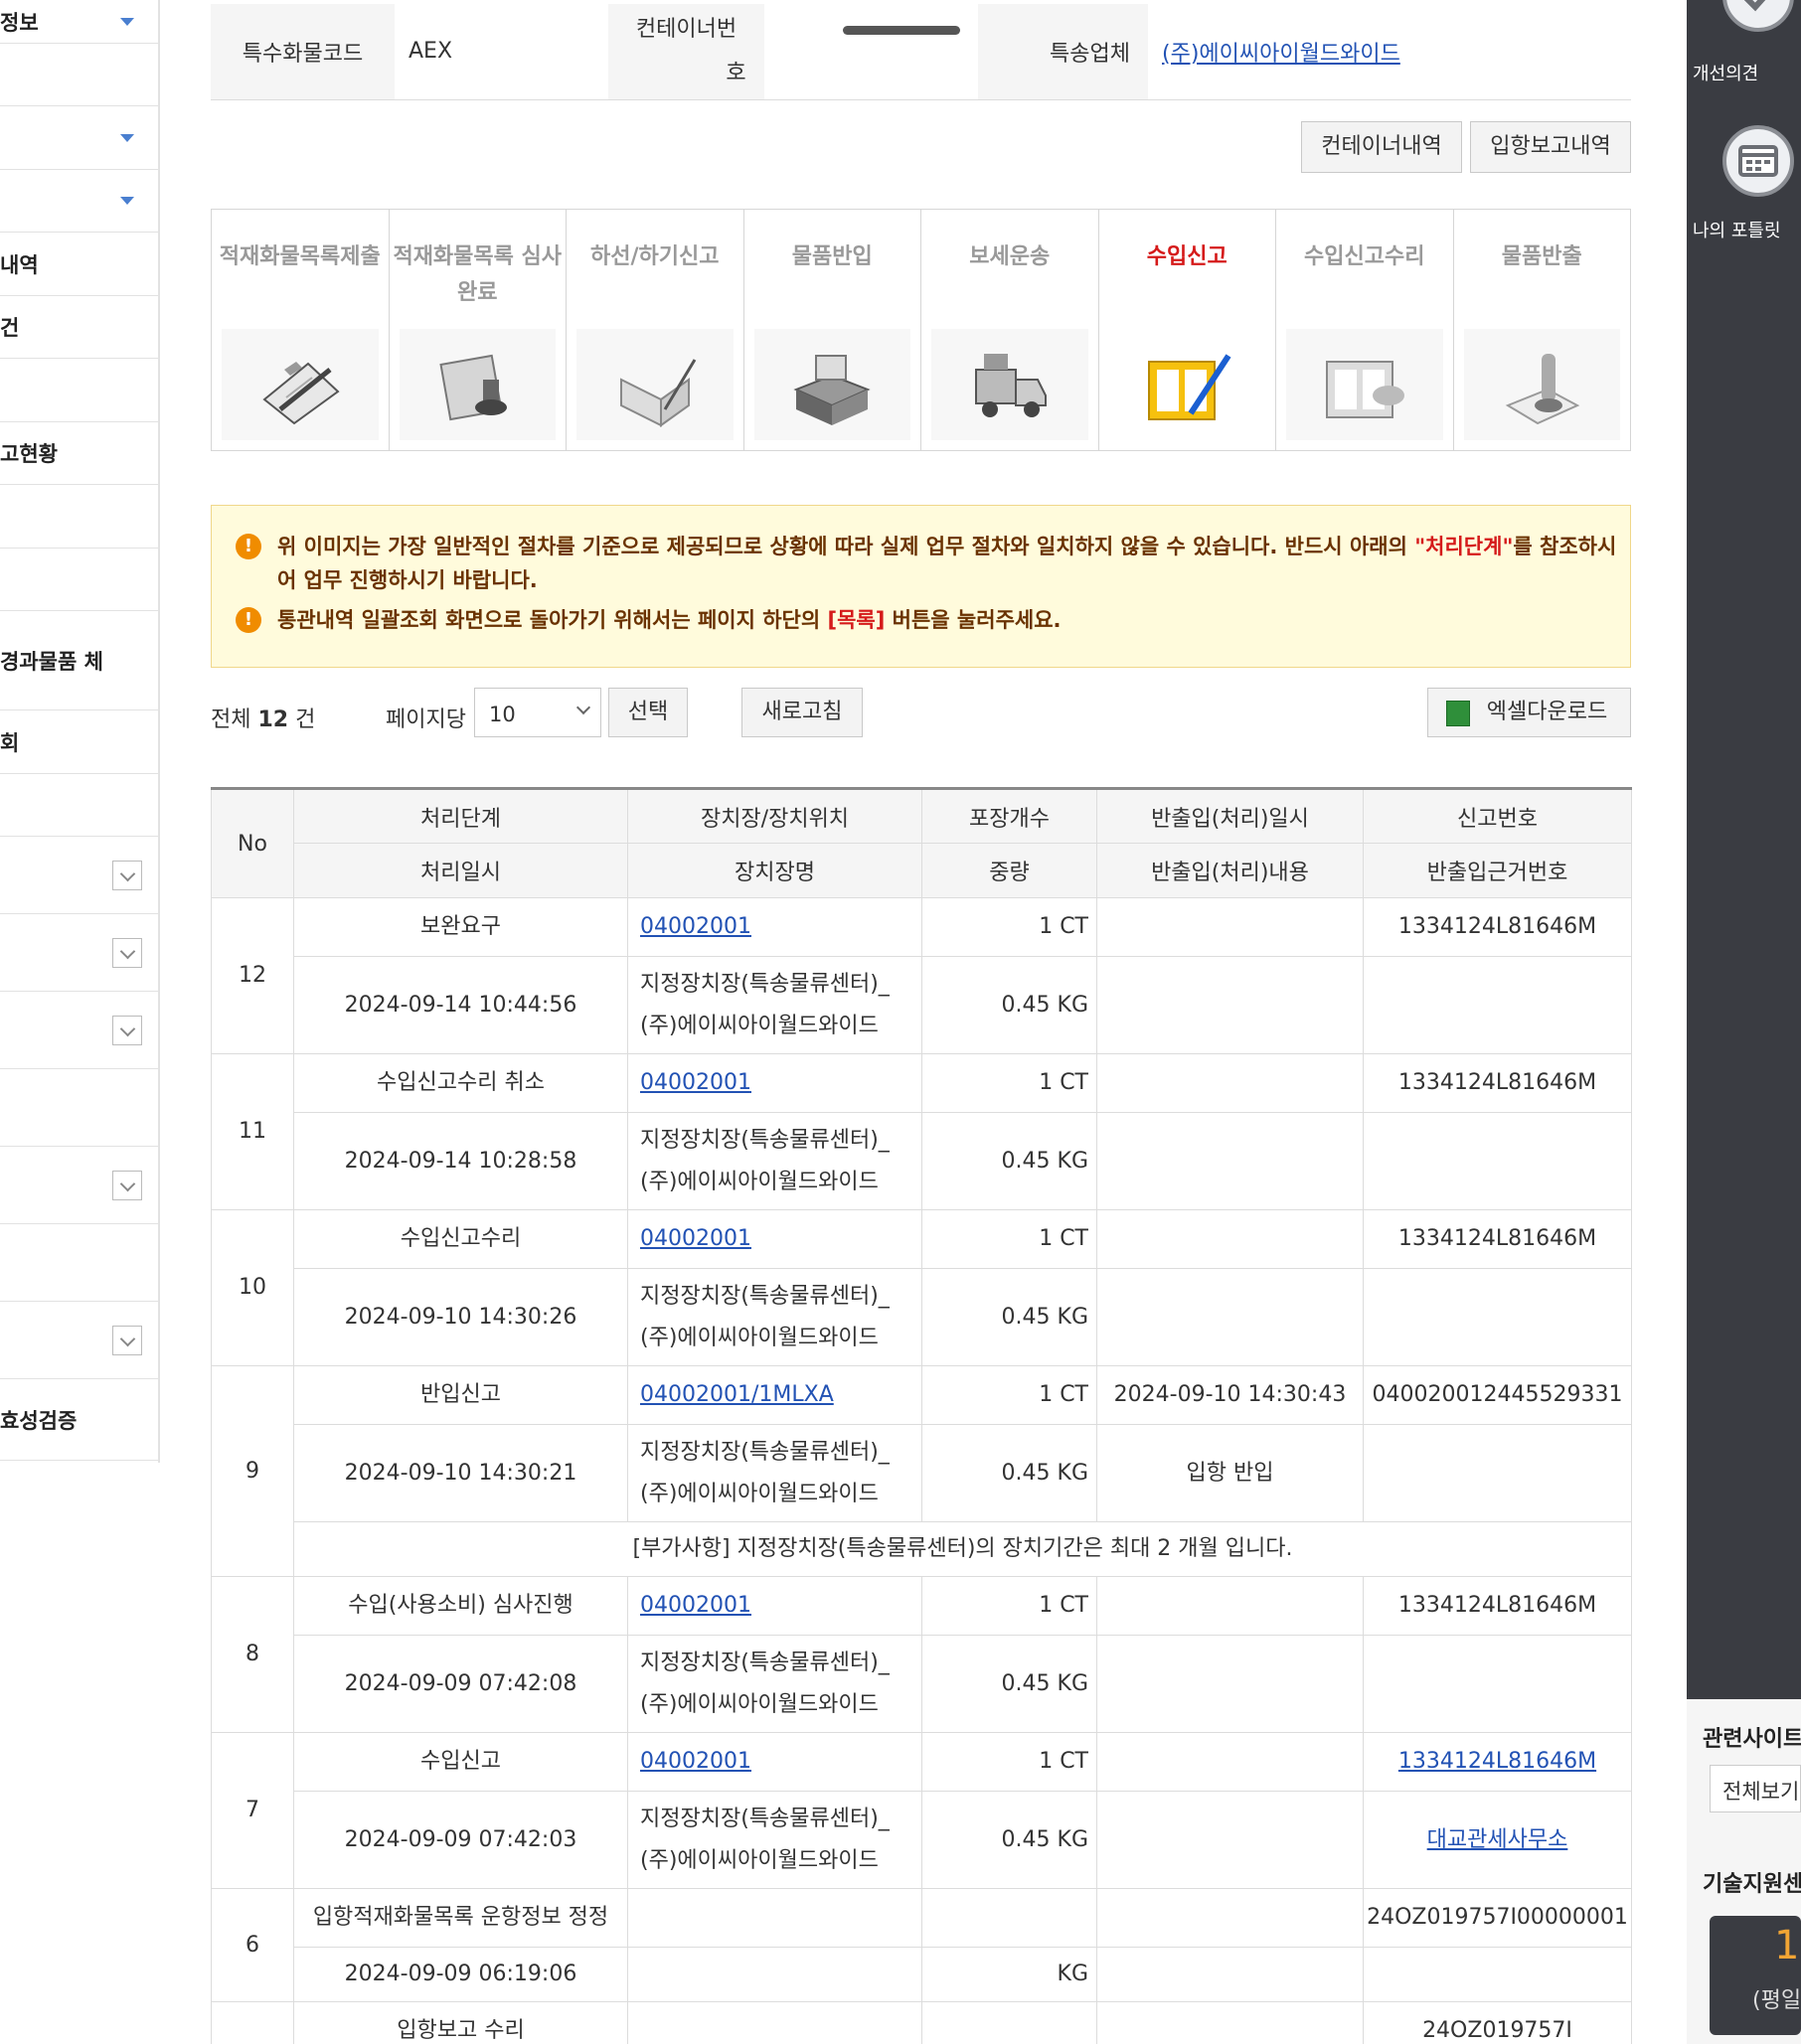  What do you see at coordinates (1009, 1974) in the screenshot?
I see `cell-weight: KG` at bounding box center [1009, 1974].